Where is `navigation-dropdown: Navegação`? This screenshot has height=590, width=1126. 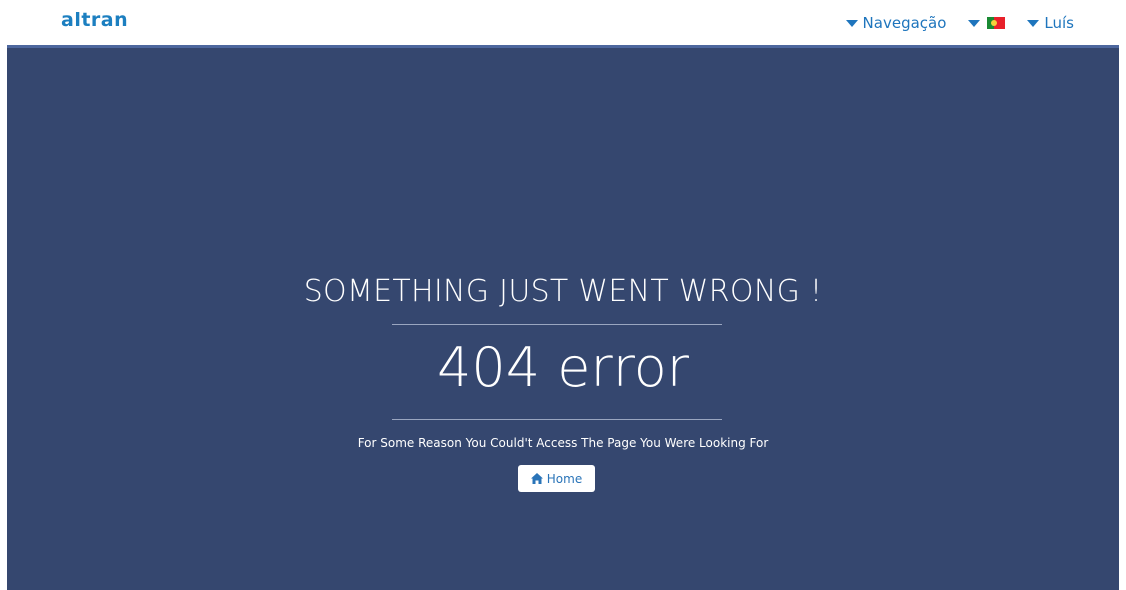 navigation-dropdown: Navegação is located at coordinates (896, 23).